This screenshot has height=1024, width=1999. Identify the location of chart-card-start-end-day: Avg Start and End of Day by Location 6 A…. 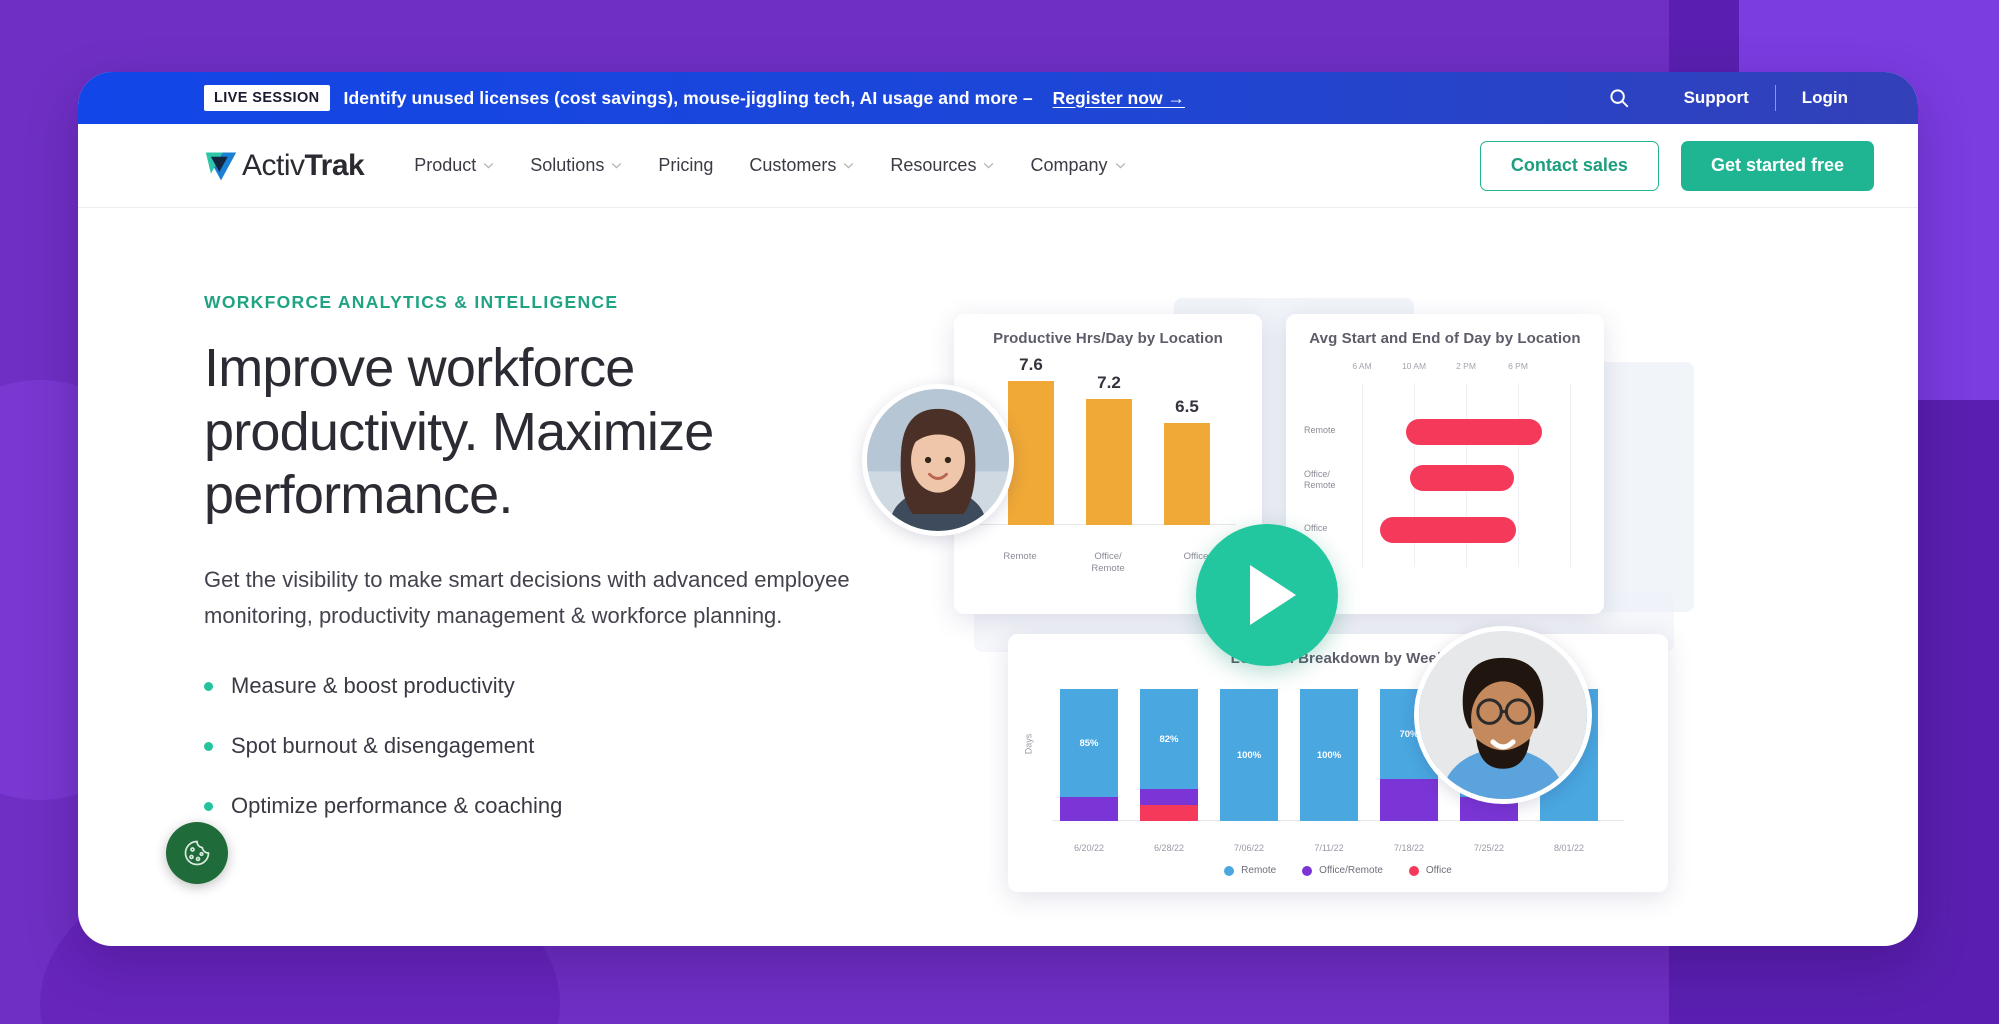
(1445, 464).